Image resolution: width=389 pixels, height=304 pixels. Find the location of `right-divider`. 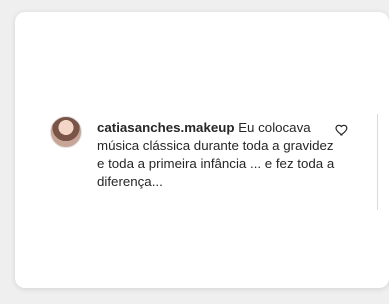

right-divider is located at coordinates (377, 162).